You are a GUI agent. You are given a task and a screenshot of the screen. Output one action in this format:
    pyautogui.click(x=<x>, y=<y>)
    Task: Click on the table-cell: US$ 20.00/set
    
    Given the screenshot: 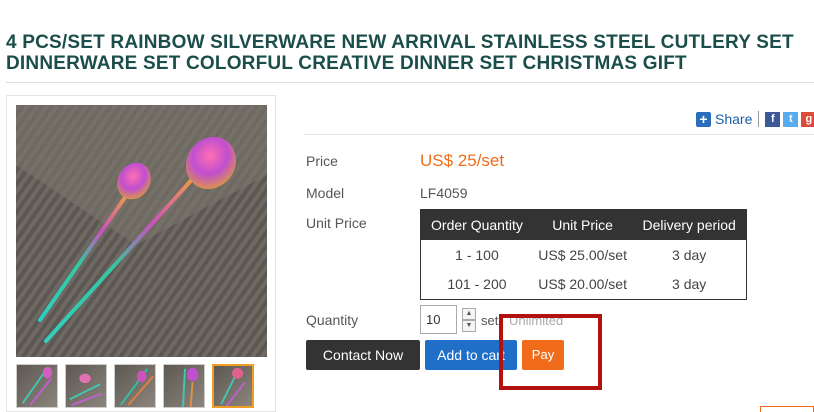 What is the action you would take?
    pyautogui.click(x=582, y=284)
    